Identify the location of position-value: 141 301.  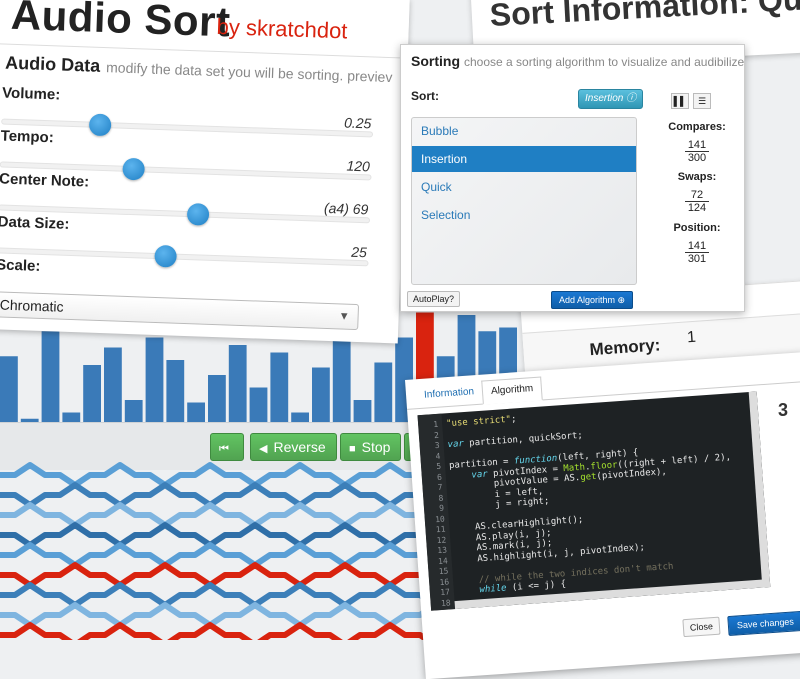
(697, 252).